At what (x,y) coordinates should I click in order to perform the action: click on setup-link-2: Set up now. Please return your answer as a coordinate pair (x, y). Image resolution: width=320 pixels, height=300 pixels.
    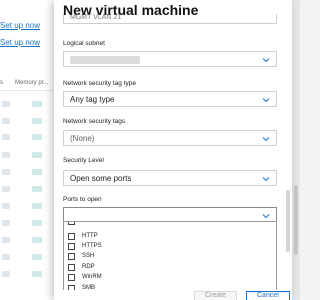
    Looking at the image, I should click on (20, 42).